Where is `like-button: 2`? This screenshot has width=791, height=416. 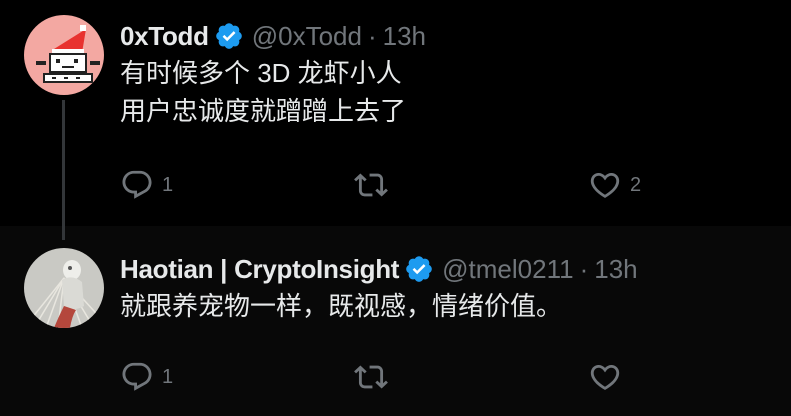 like-button: 2 is located at coordinates (614, 185).